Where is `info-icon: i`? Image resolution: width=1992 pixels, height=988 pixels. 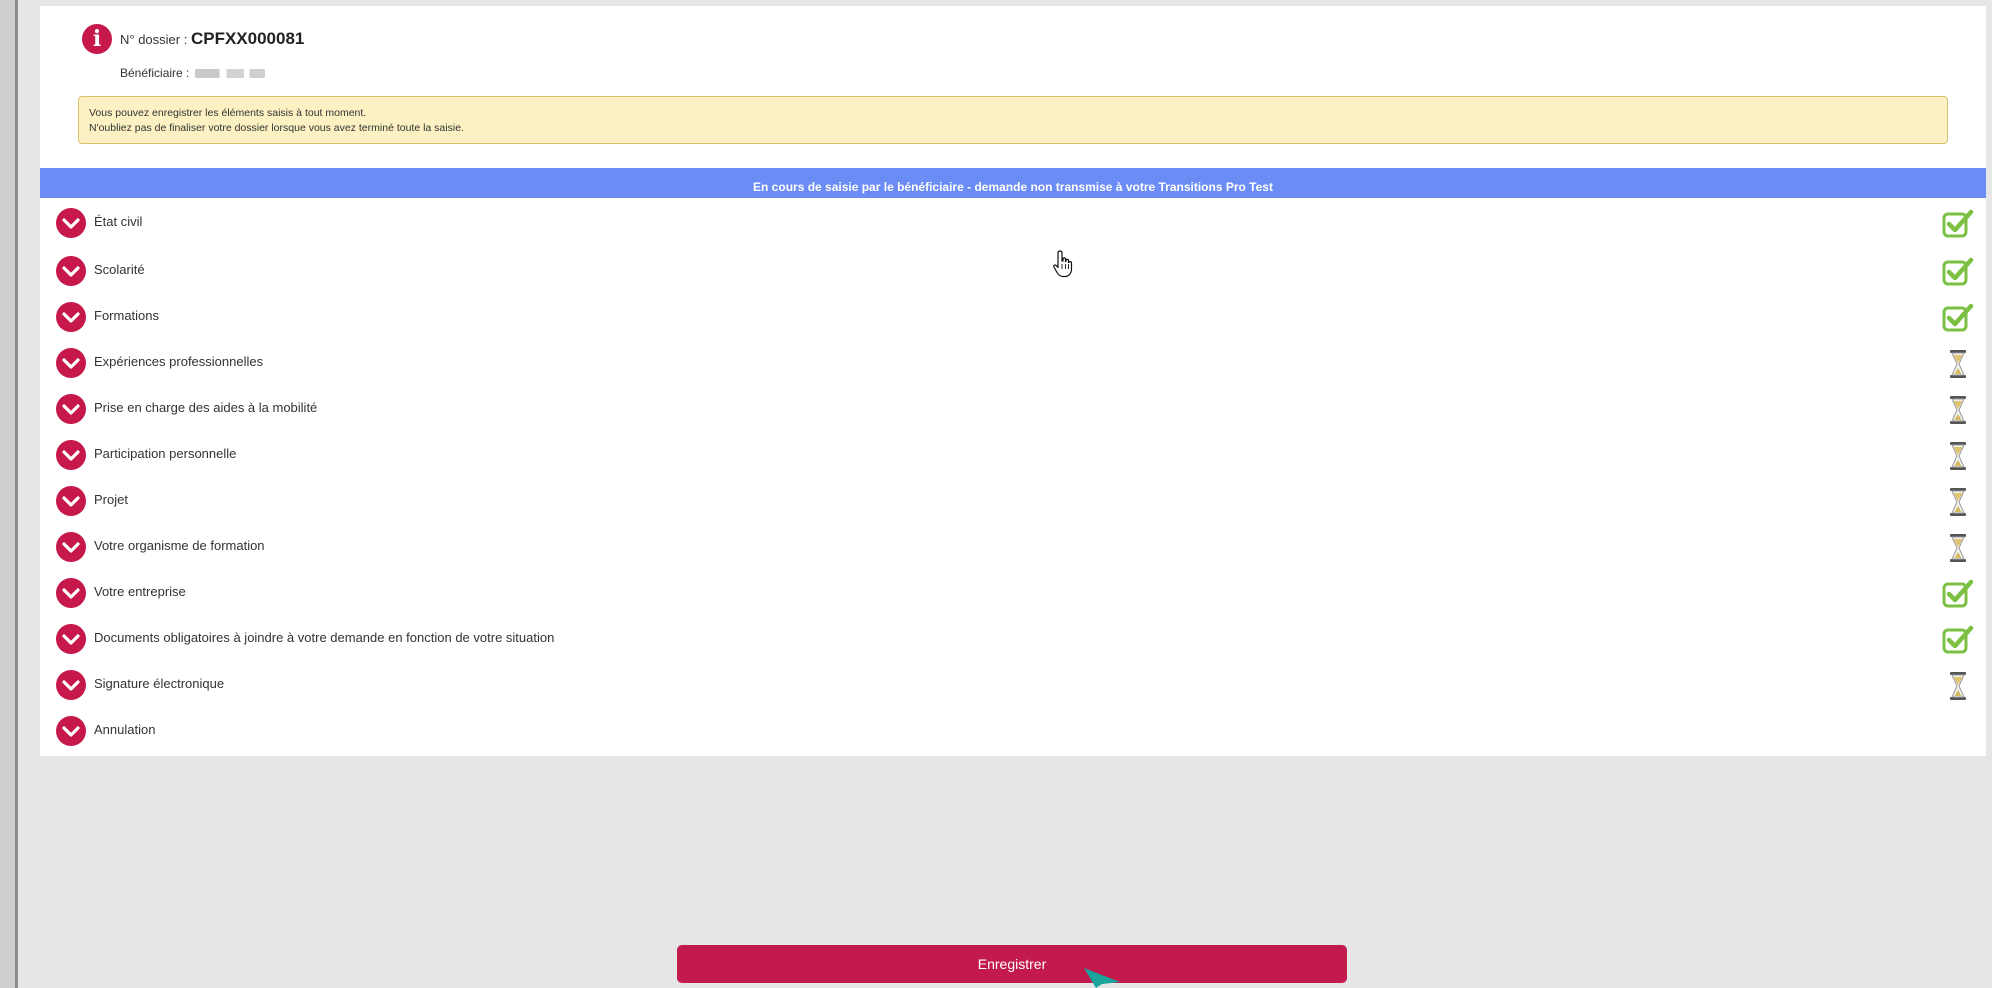
info-icon: i is located at coordinates (97, 39).